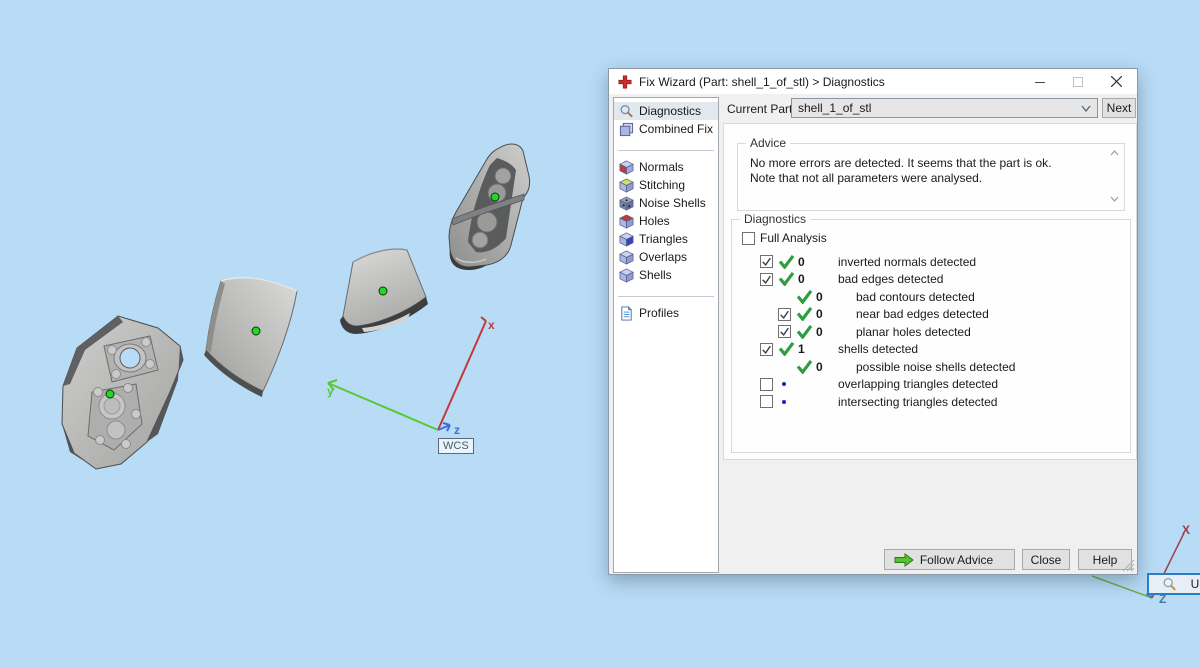 The image size is (1200, 667). I want to click on model-bracket-shell, so click(122, 392).